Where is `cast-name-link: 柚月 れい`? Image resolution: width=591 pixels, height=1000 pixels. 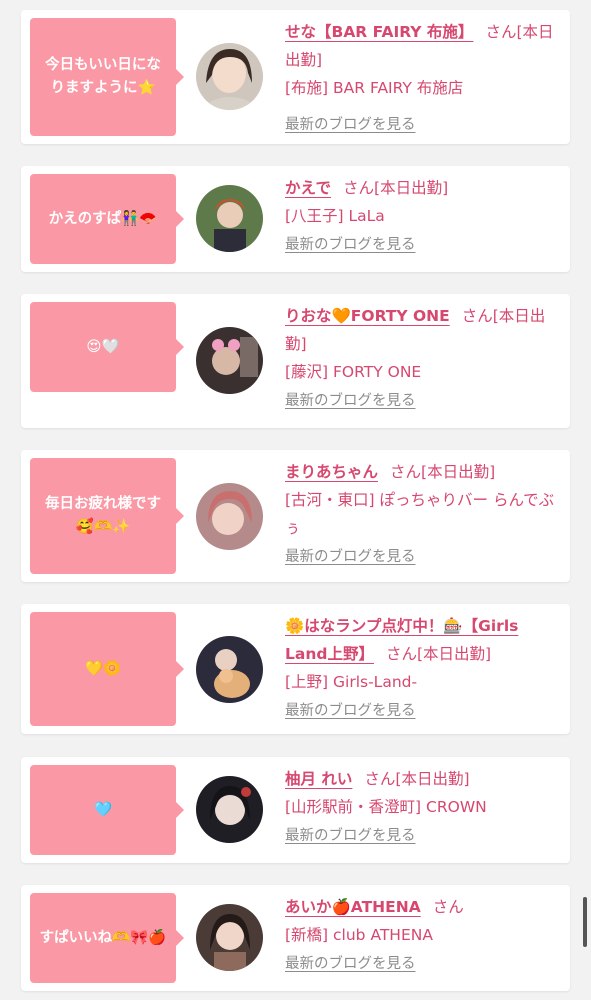
cast-name-link: 柚月 れい is located at coordinates (318, 779).